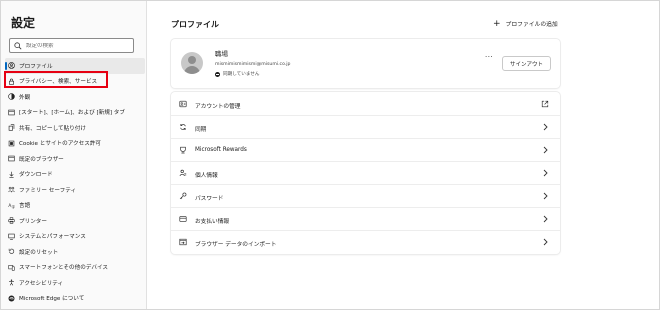  Describe the element at coordinates (11, 127) in the screenshot. I see `share-icon` at that location.